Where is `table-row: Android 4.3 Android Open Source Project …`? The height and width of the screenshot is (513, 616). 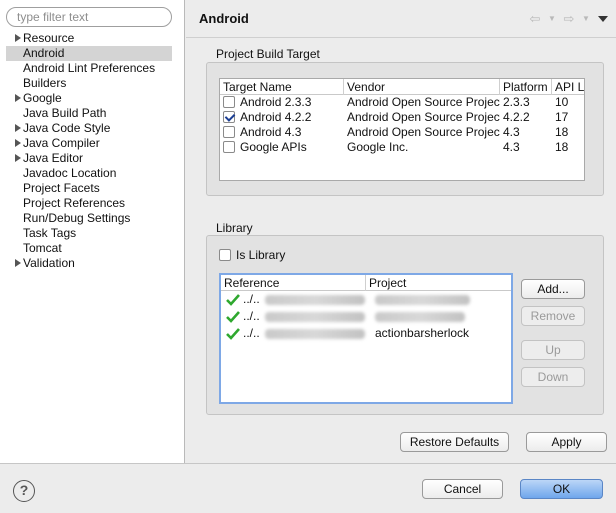
table-row: Android 4.3 Android Open Source Project … is located at coordinates (402, 132).